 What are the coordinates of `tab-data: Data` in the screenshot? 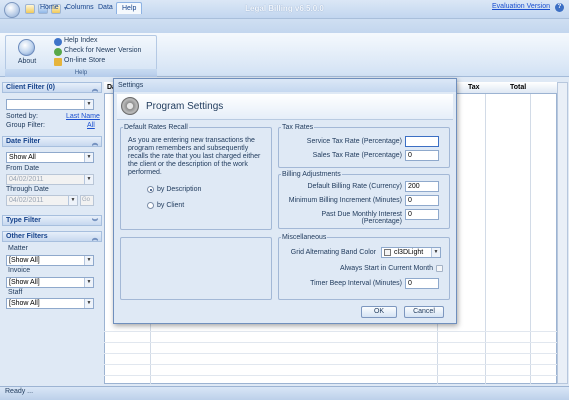 It's located at (105, 8).